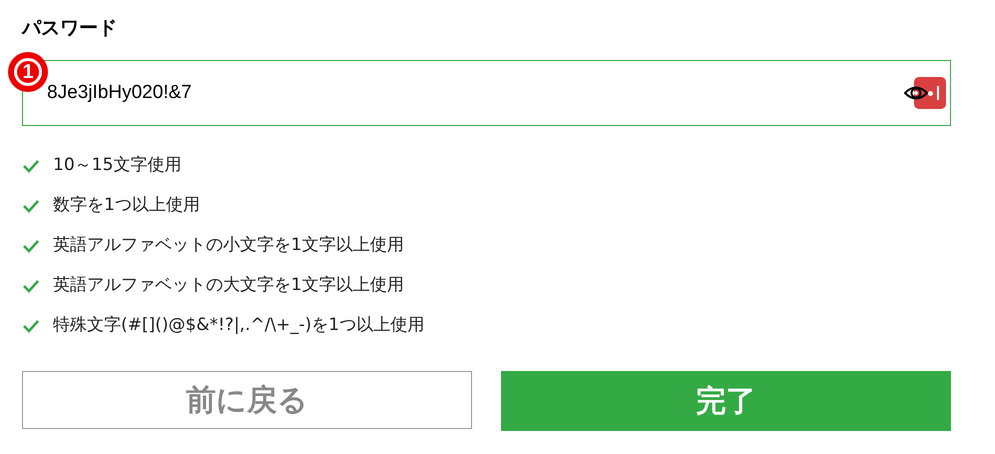 This screenshot has width=995, height=454. Describe the element at coordinates (247, 400) in the screenshot. I see `back-button: 前に戻る` at that location.